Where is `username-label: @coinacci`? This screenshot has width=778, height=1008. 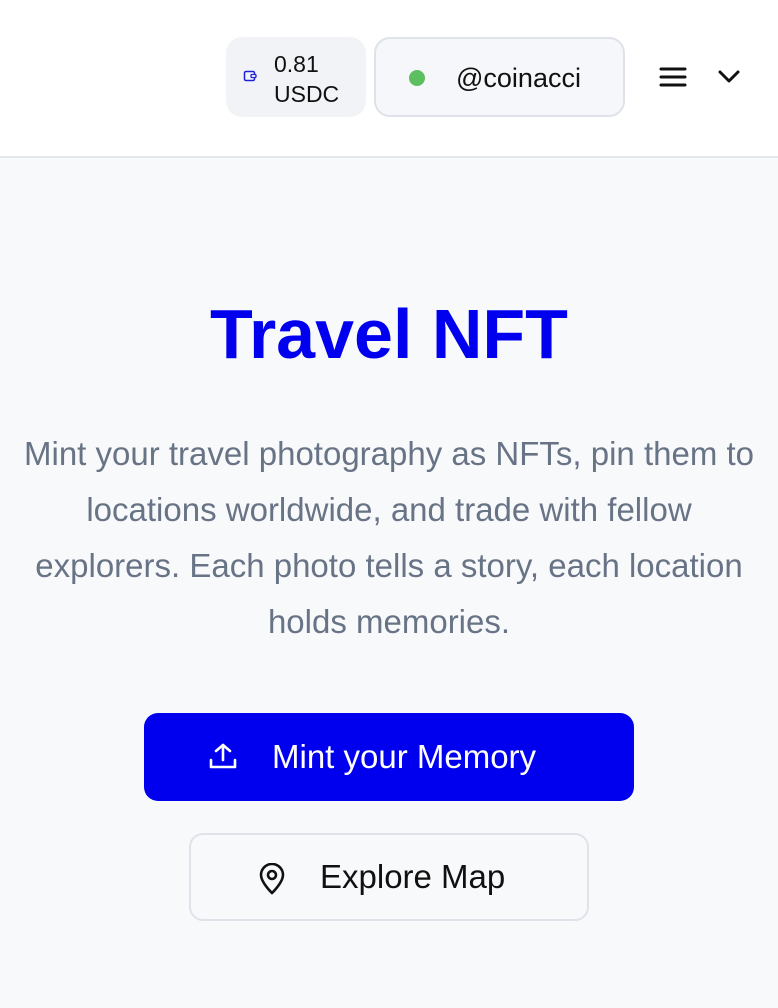
username-label: @coinacci is located at coordinates (518, 78).